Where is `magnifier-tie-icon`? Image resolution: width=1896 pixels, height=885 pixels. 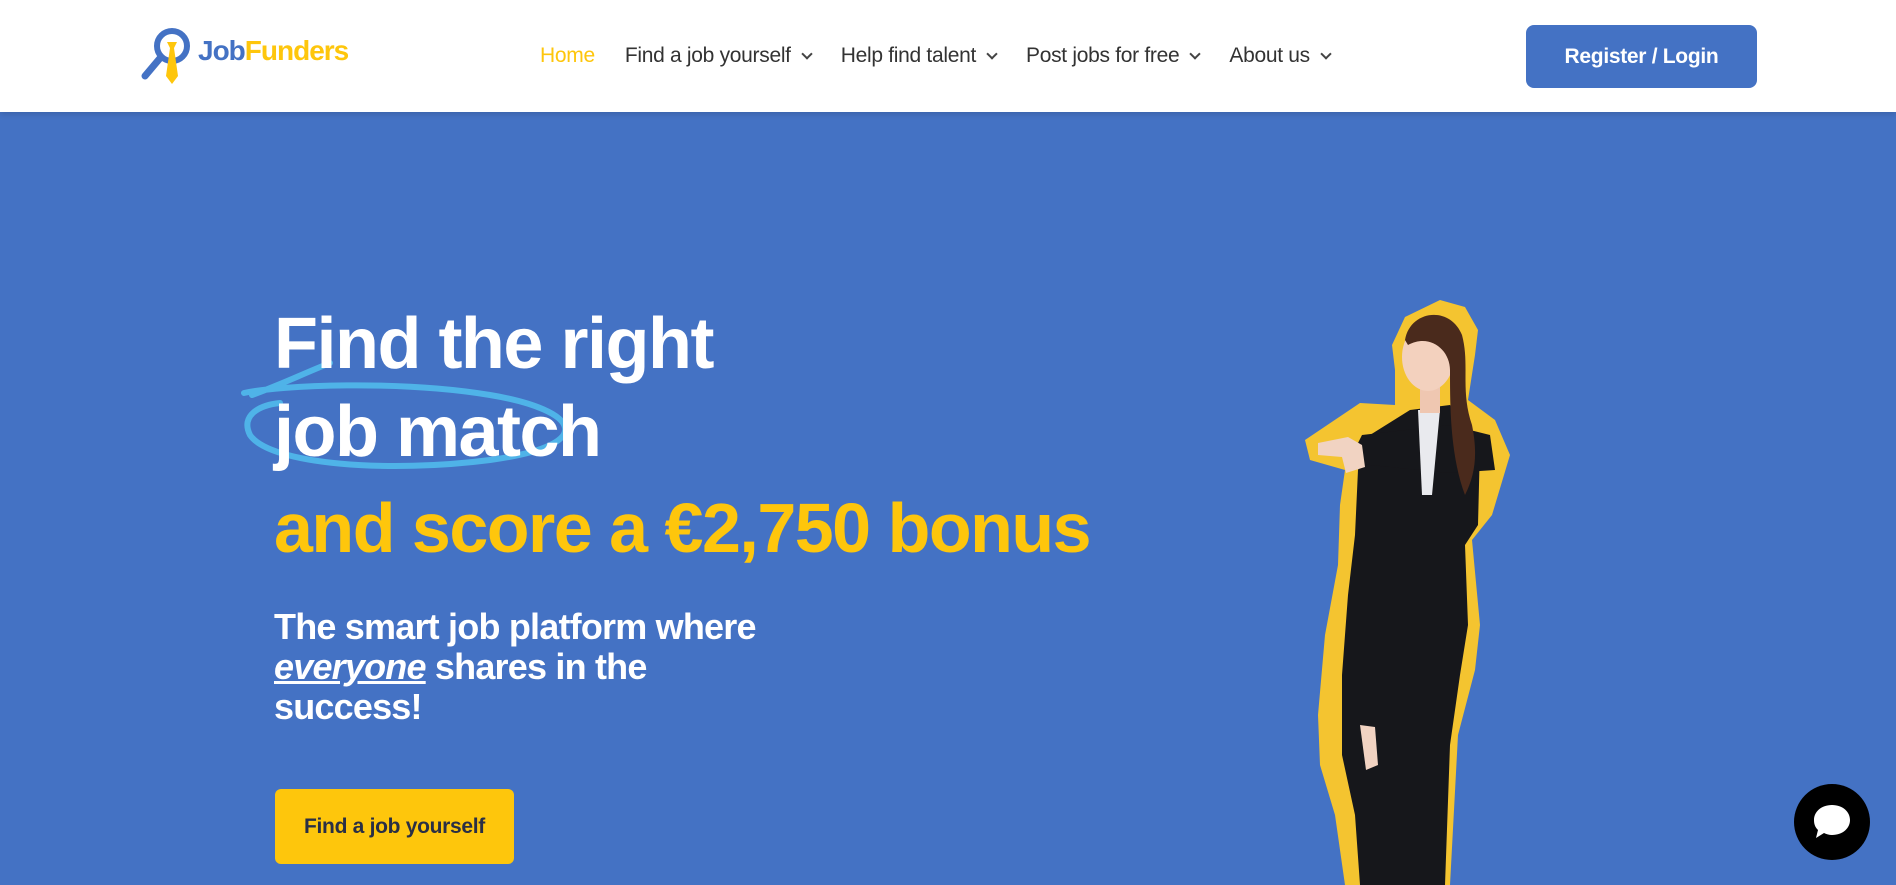 magnifier-tie-icon is located at coordinates (165, 56).